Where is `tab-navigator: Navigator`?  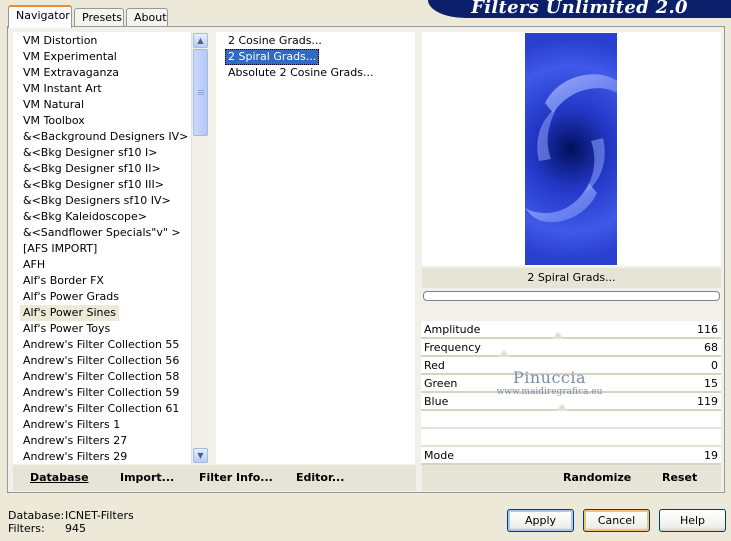 tab-navigator: Navigator is located at coordinates (40, 16).